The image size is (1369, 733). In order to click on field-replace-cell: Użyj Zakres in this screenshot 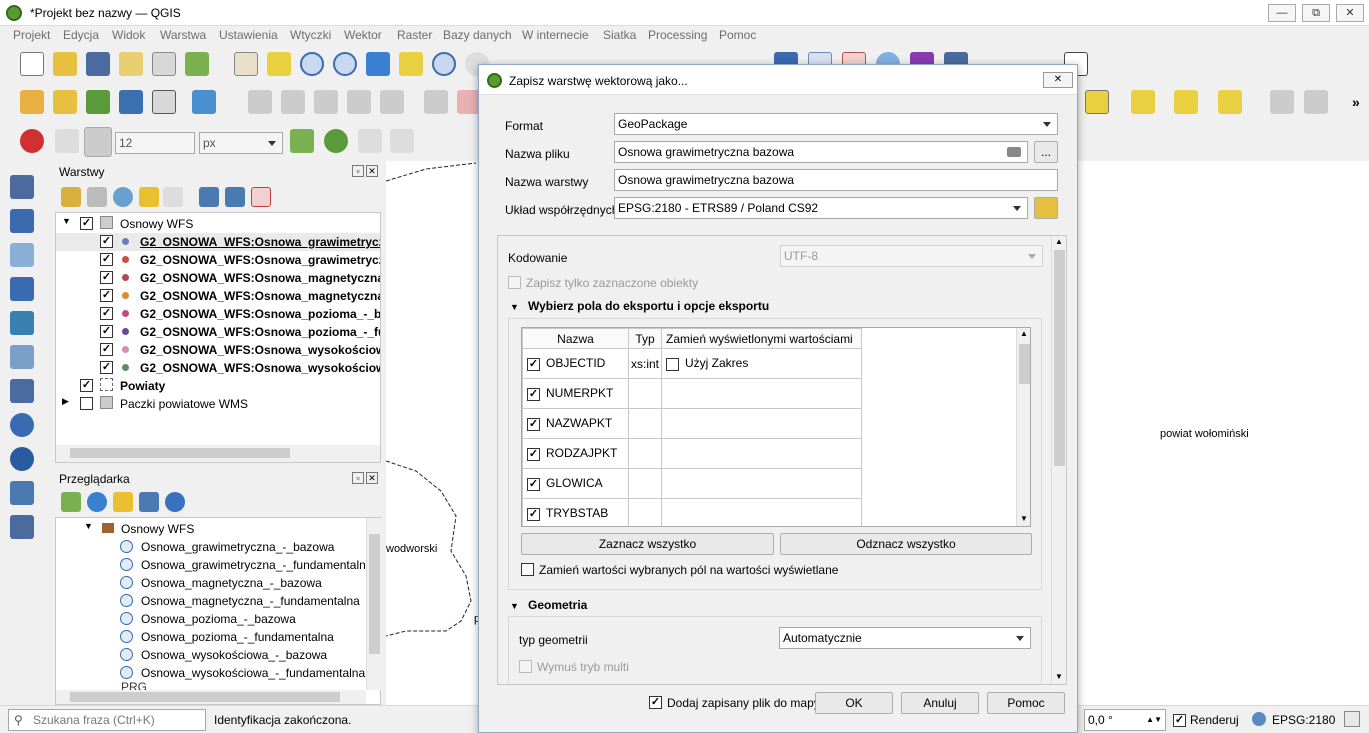, I will do `click(762, 363)`.